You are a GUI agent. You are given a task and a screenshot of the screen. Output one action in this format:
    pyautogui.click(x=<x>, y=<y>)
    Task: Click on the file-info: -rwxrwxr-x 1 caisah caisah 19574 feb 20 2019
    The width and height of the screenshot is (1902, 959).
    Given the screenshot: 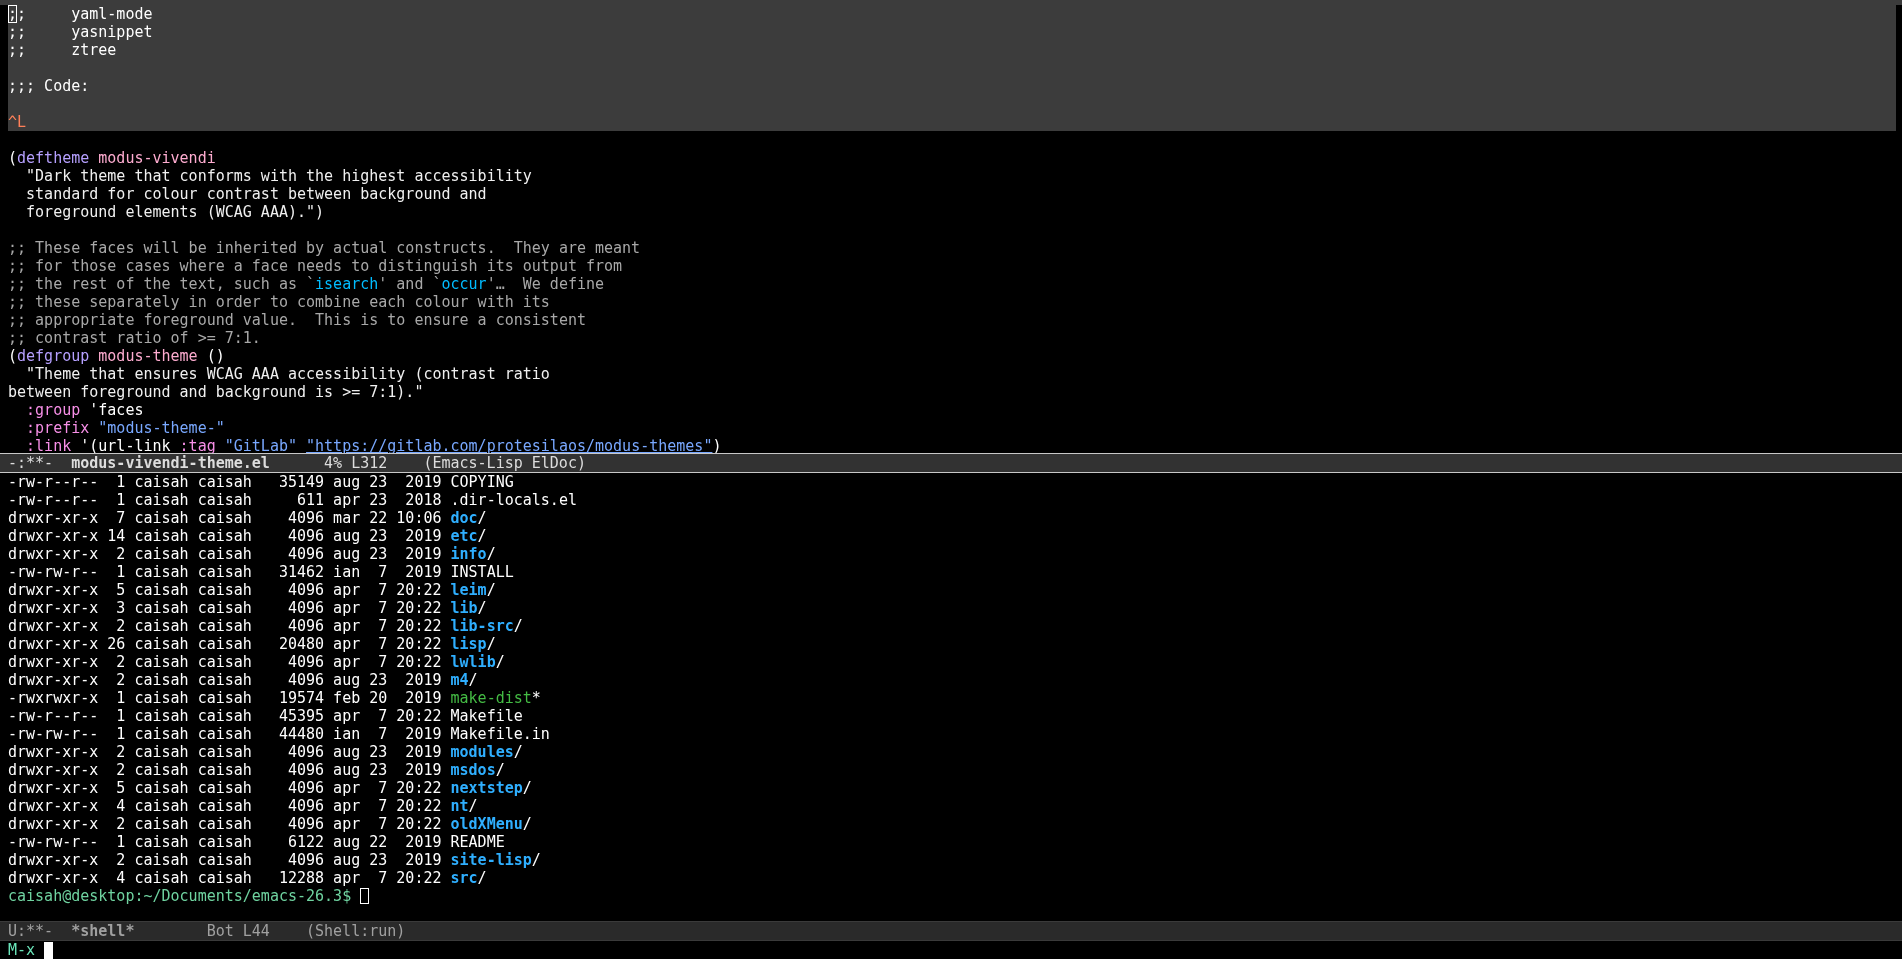 What is the action you would take?
    pyautogui.click(x=225, y=698)
    